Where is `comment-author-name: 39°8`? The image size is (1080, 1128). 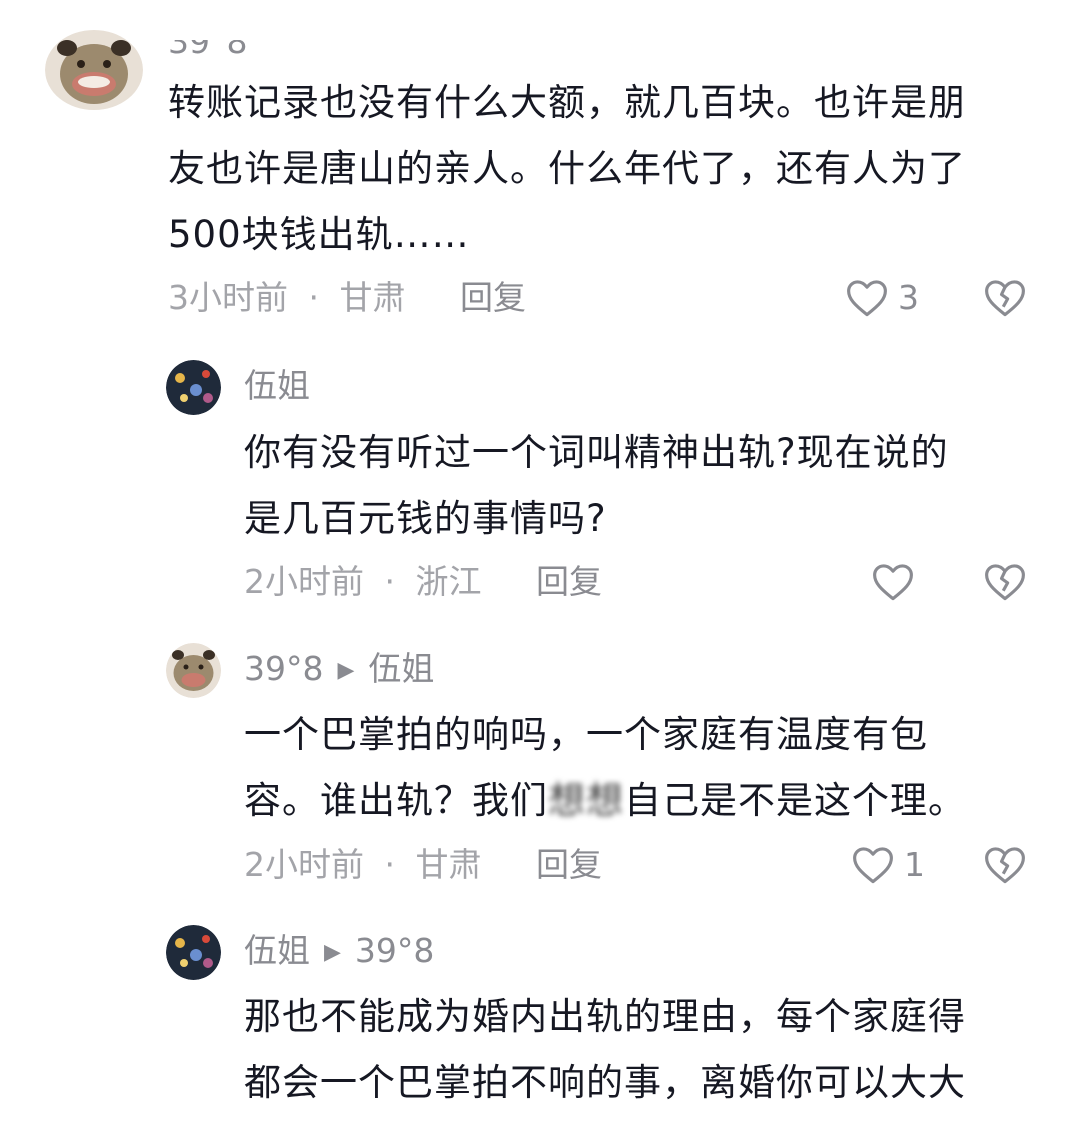 comment-author-name: 39°8 is located at coordinates (284, 668).